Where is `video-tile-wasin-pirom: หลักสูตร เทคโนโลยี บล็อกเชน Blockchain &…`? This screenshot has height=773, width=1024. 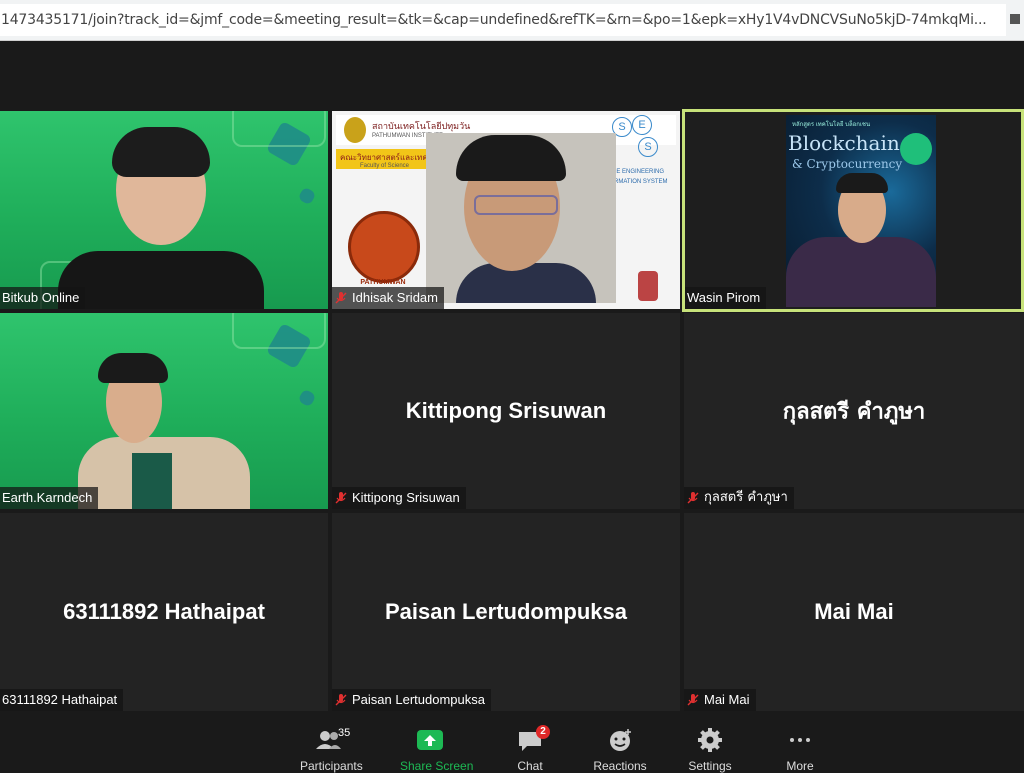
video-tile-wasin-pirom: หลักสูตร เทคโนโลยี บล็อกเชน Blockchain &… is located at coordinates (853, 210).